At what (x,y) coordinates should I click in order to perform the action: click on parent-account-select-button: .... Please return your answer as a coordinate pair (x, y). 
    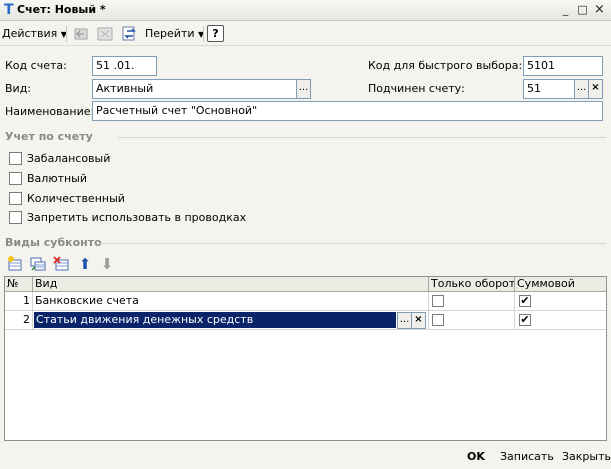
    Looking at the image, I should click on (581, 89).